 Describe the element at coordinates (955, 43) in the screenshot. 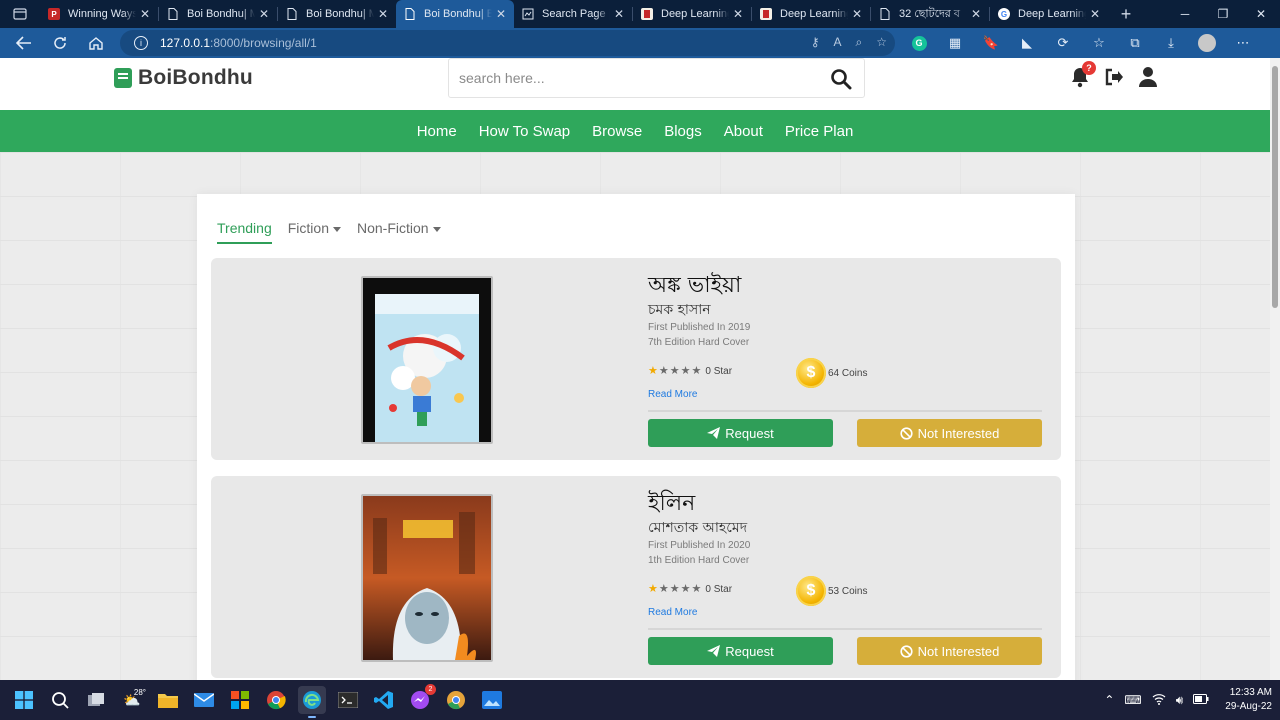

I see `qr-icon: ▦` at that location.